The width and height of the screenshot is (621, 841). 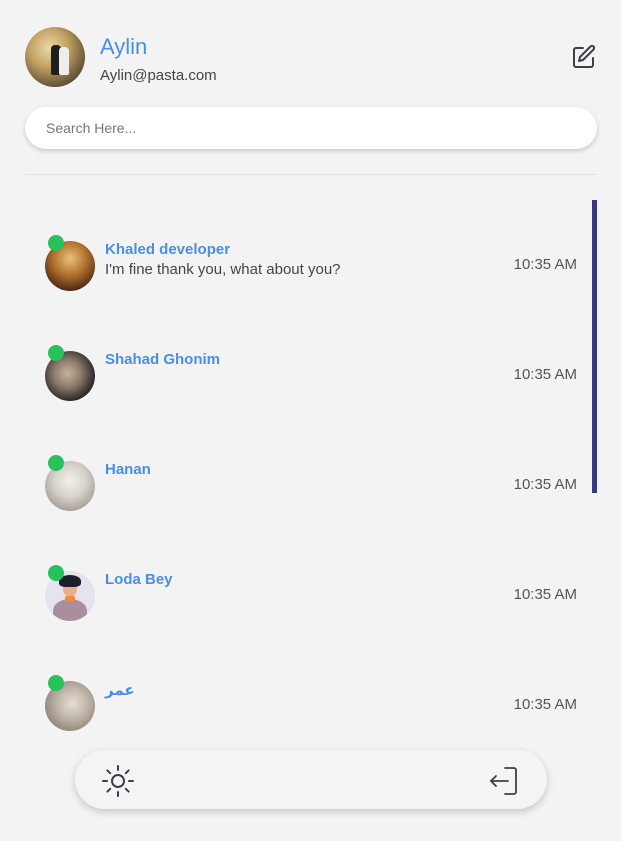 What do you see at coordinates (70, 610) in the screenshot?
I see `avatar-body` at bounding box center [70, 610].